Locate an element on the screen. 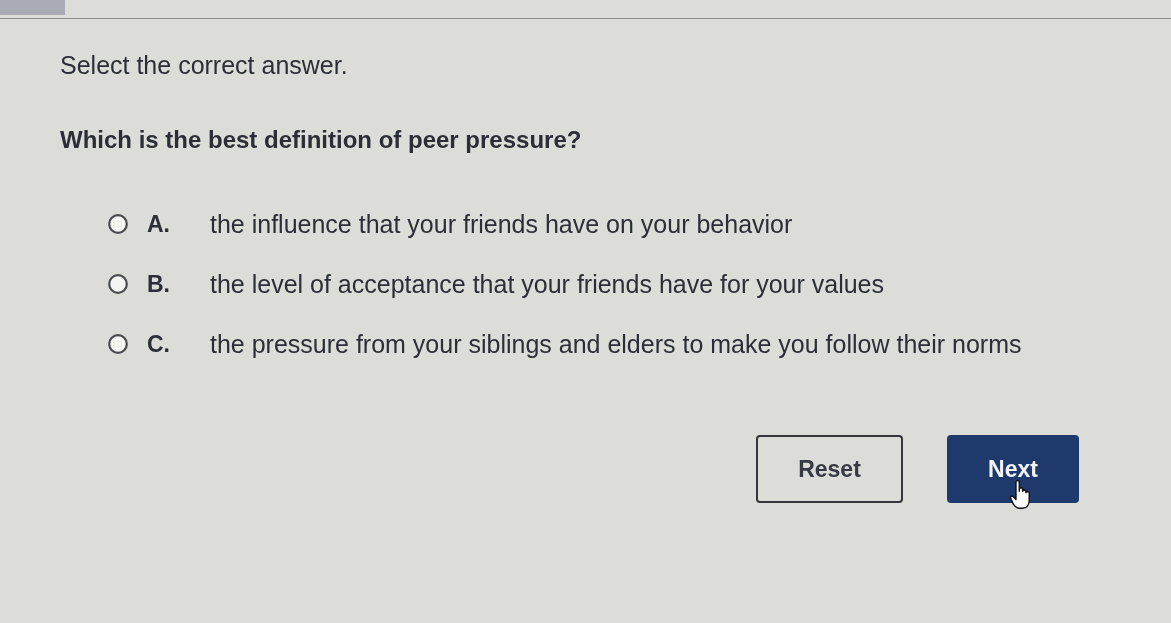 This screenshot has width=1171, height=623. next-button: Next is located at coordinates (1013, 469).